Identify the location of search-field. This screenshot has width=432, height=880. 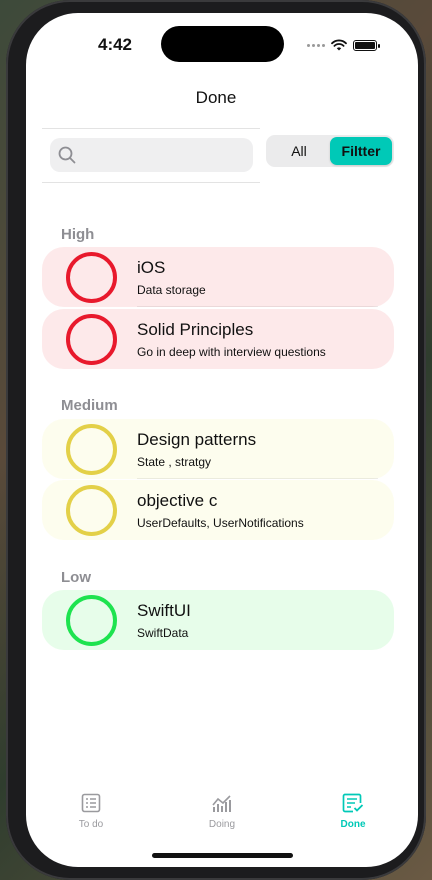
(151, 155).